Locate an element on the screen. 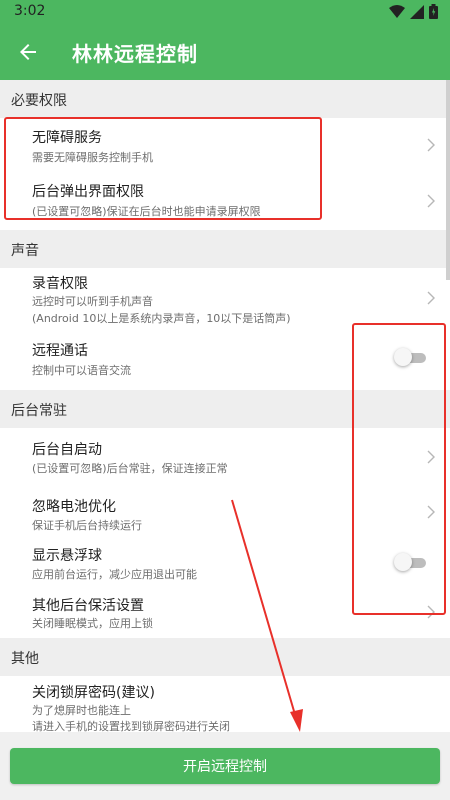 The width and height of the screenshot is (450, 800). section-title: 后台常驻 is located at coordinates (39, 411).